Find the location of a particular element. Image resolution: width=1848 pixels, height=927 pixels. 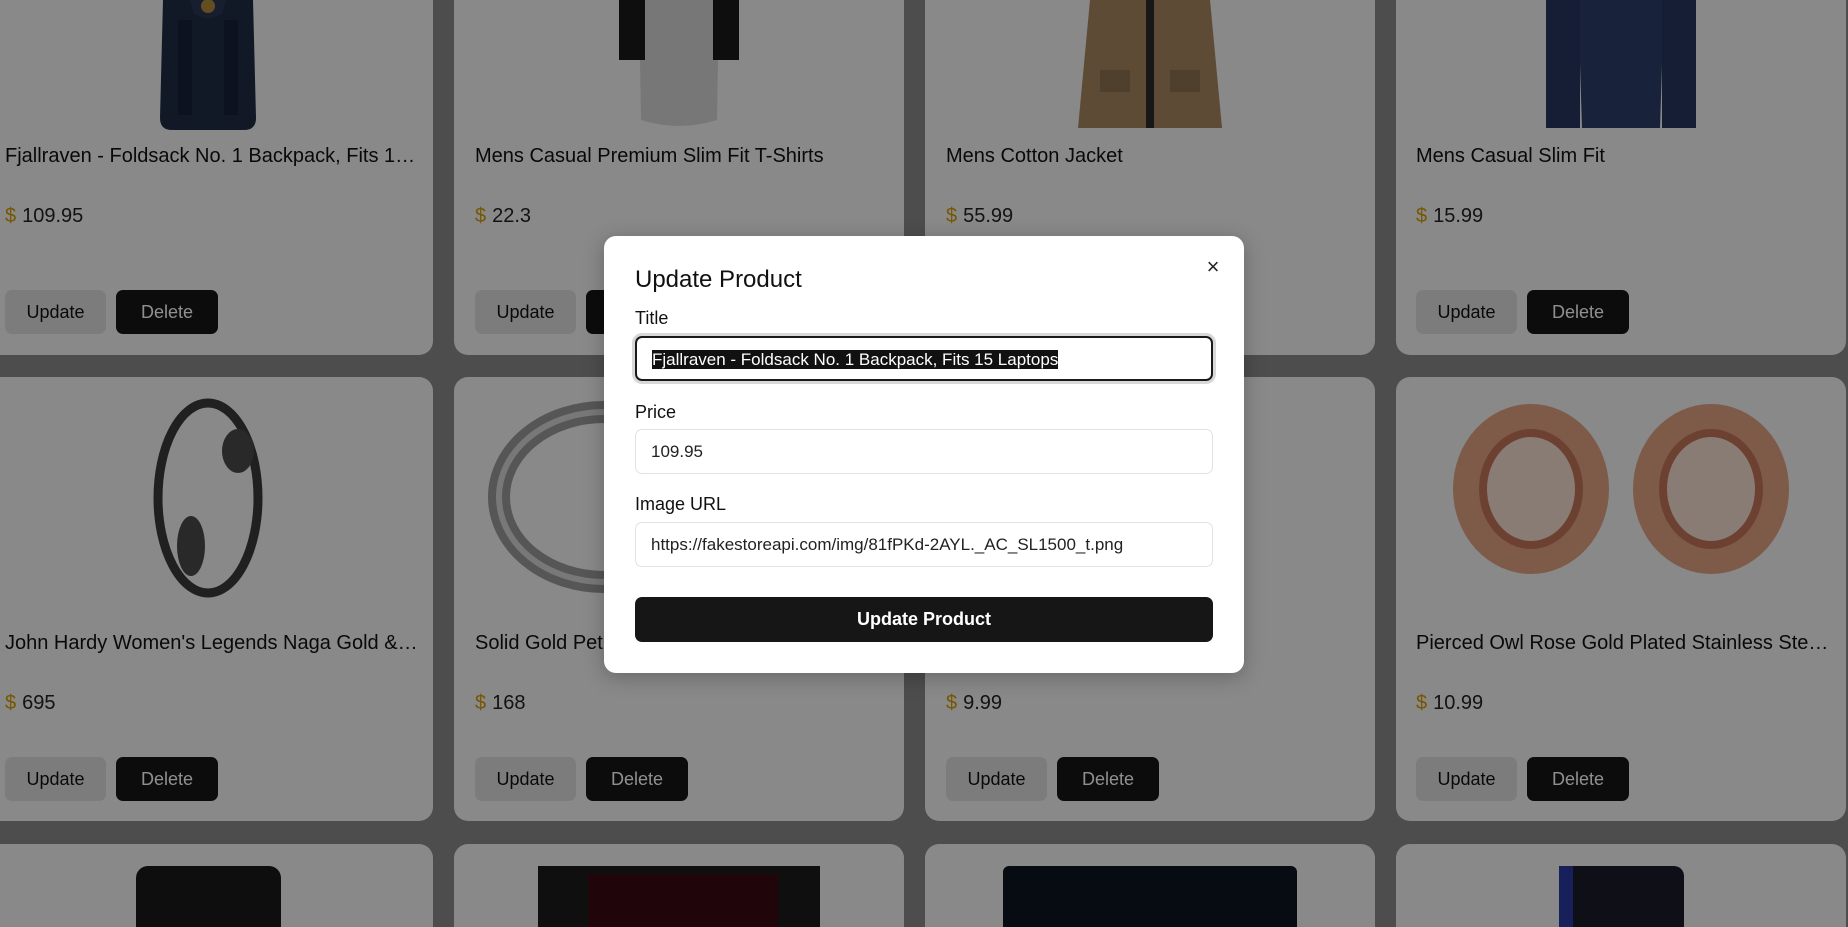

close-icon: × is located at coordinates (1213, 267).